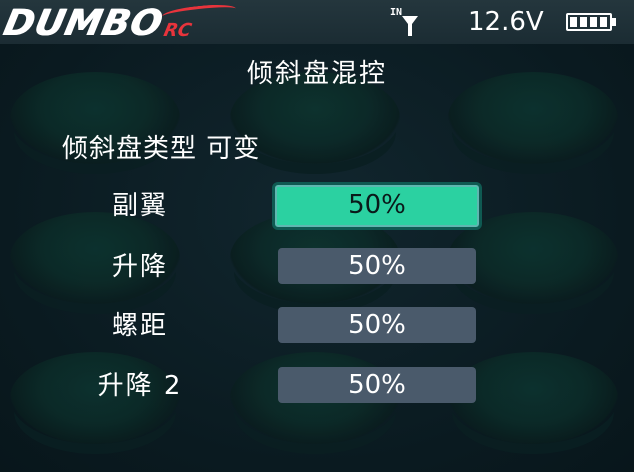 The image size is (634, 472). I want to click on row-label-aileron: 副翼, so click(139, 206).